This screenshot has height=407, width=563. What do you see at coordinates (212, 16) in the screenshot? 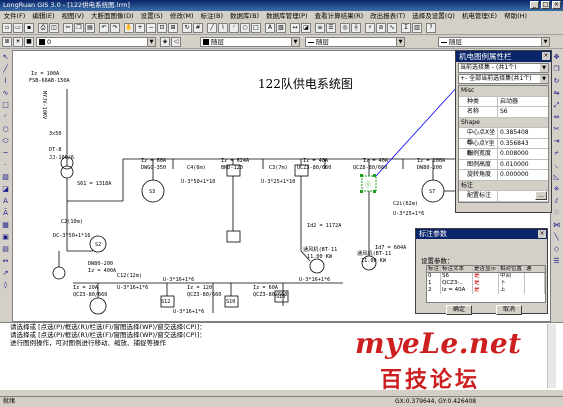
I see `menu-annotate: 标注(B)` at bounding box center [212, 16].